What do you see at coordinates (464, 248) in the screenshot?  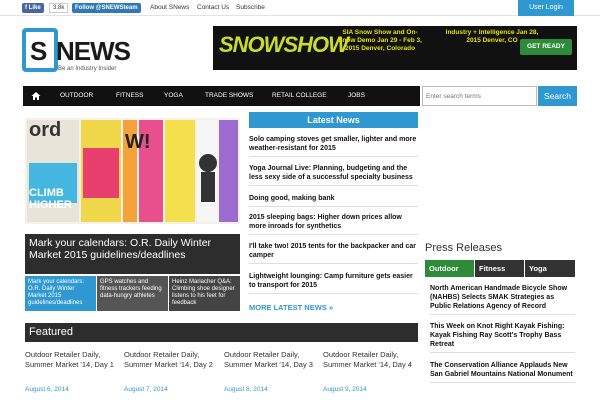 I see `press-releases-heading: Press Releases` at bounding box center [464, 248].